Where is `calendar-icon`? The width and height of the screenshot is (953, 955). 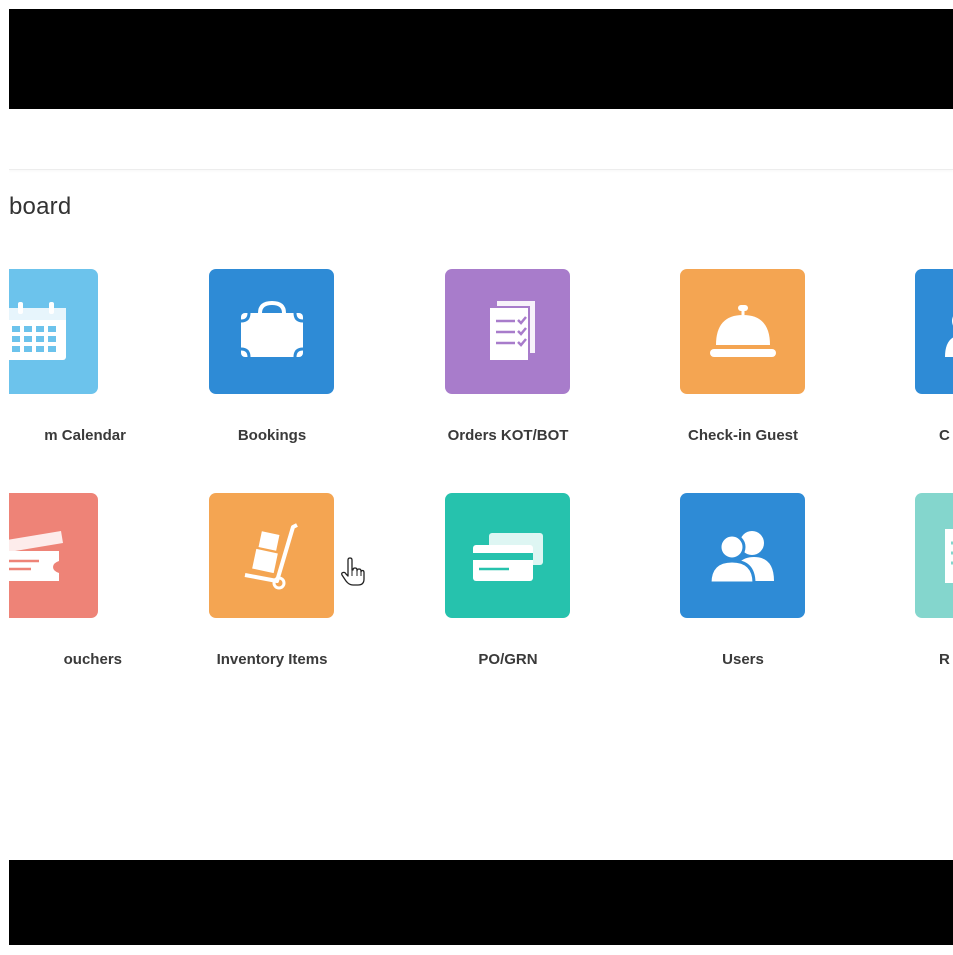
calendar-icon is located at coordinates (53, 331).